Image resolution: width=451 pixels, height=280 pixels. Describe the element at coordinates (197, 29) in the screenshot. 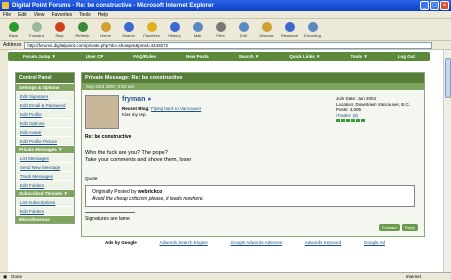

I see `mail-button: Mail` at that location.